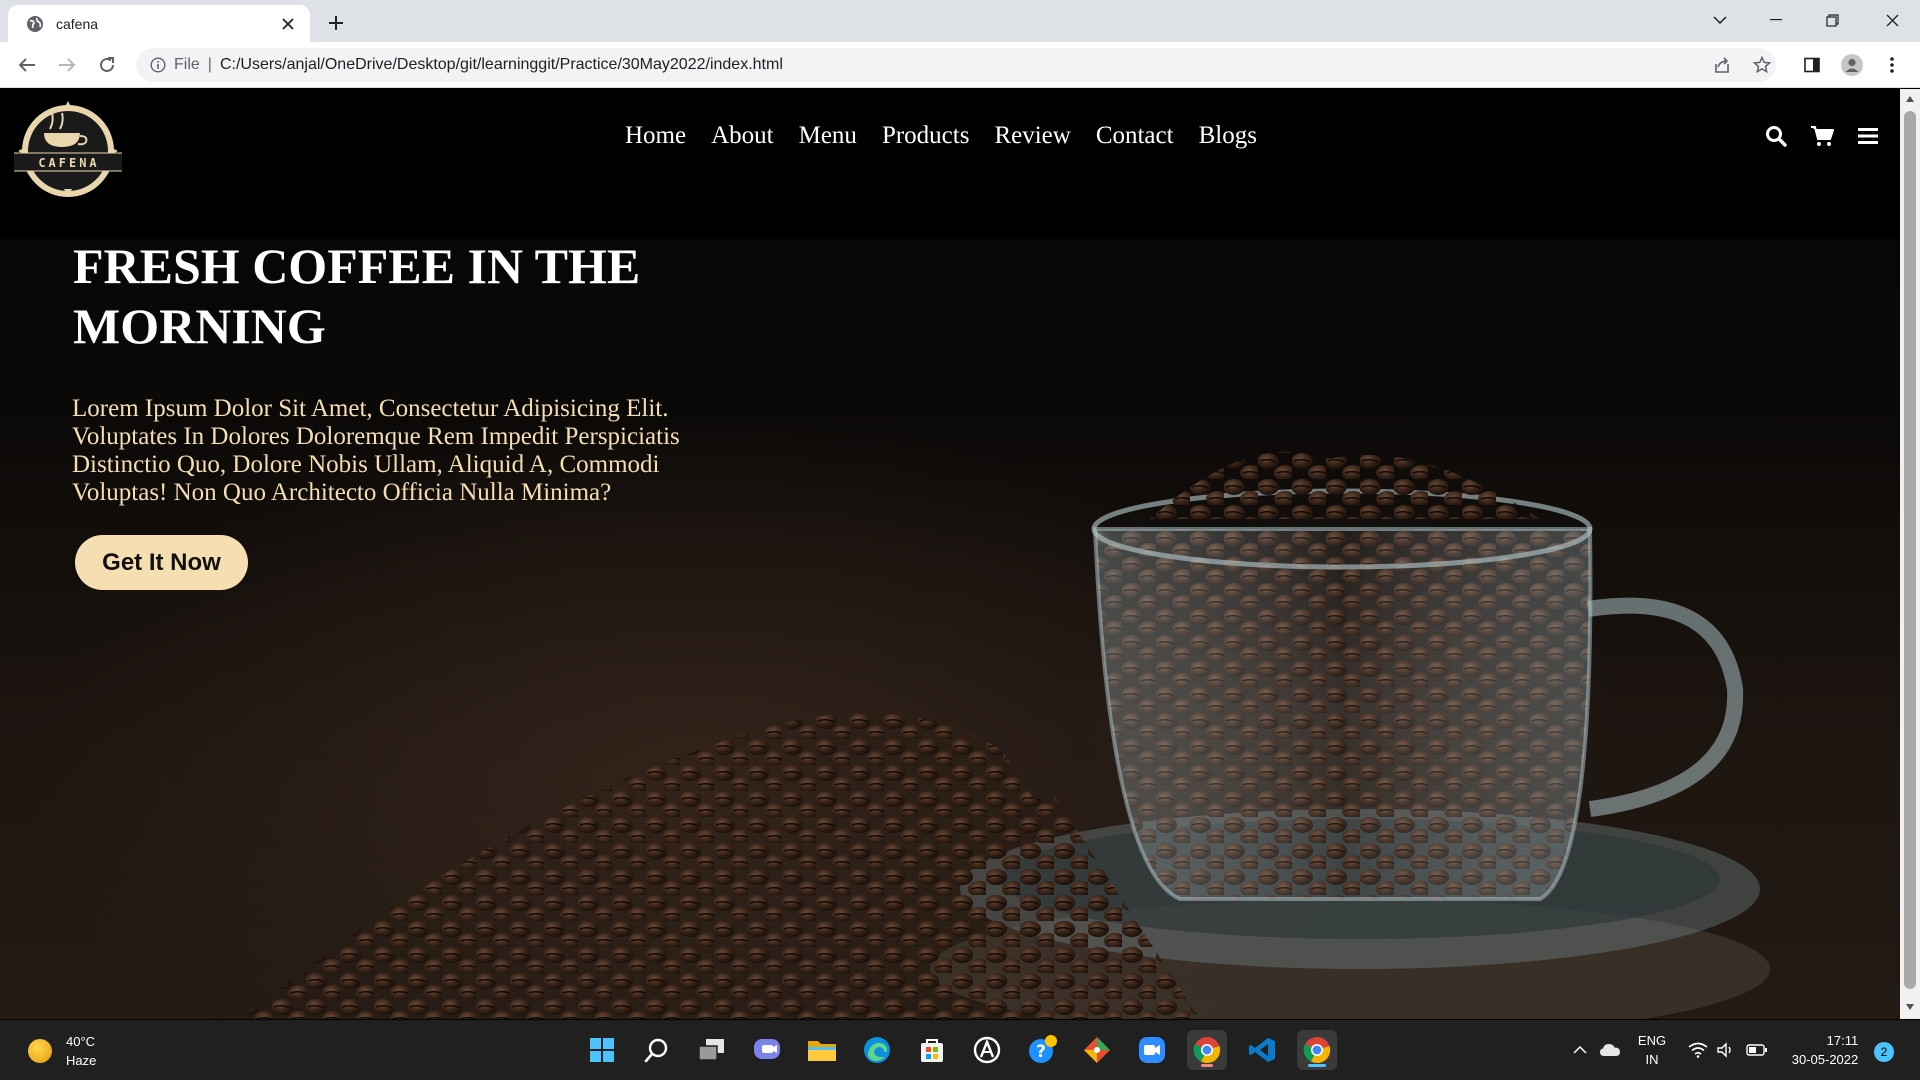  What do you see at coordinates (1652, 1059) in the screenshot?
I see `region-code: IN` at bounding box center [1652, 1059].